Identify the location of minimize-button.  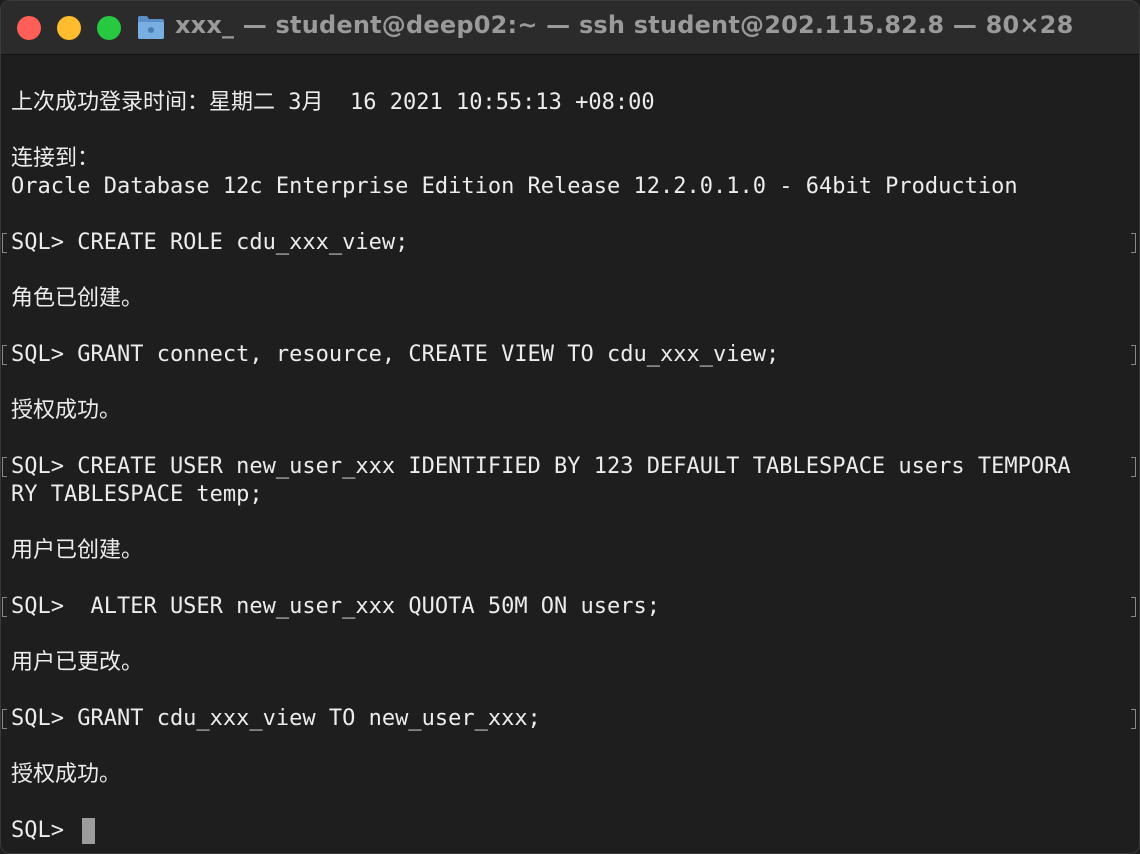
(69, 28).